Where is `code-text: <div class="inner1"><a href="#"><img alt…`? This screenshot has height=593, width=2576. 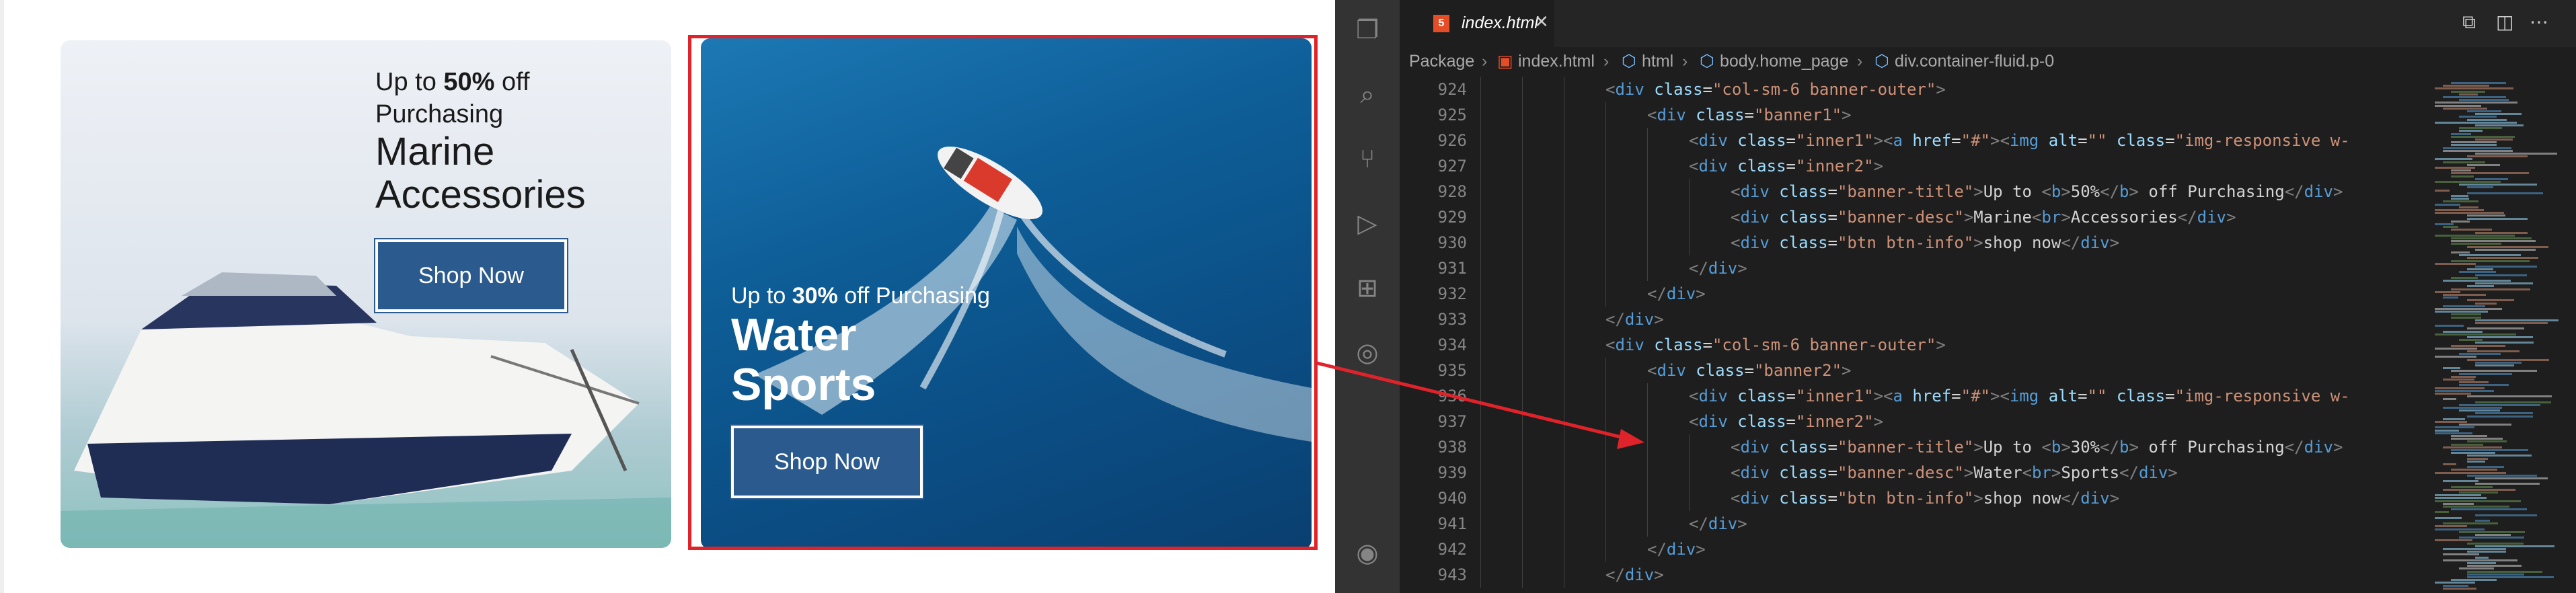 code-text: <div class="inner1"><a href="#"><img alt… is located at coordinates (2019, 396).